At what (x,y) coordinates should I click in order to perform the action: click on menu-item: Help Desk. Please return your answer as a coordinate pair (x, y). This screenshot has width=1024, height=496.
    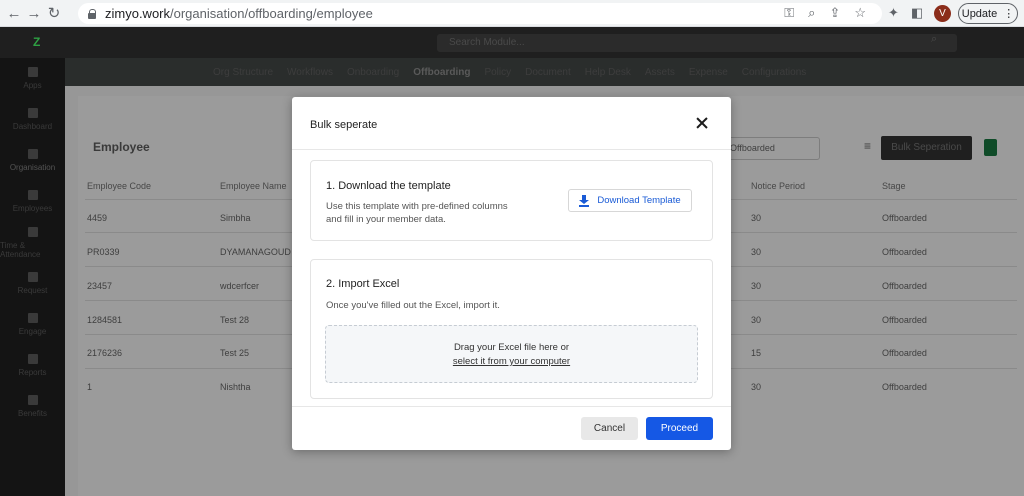
    Looking at the image, I should click on (608, 72).